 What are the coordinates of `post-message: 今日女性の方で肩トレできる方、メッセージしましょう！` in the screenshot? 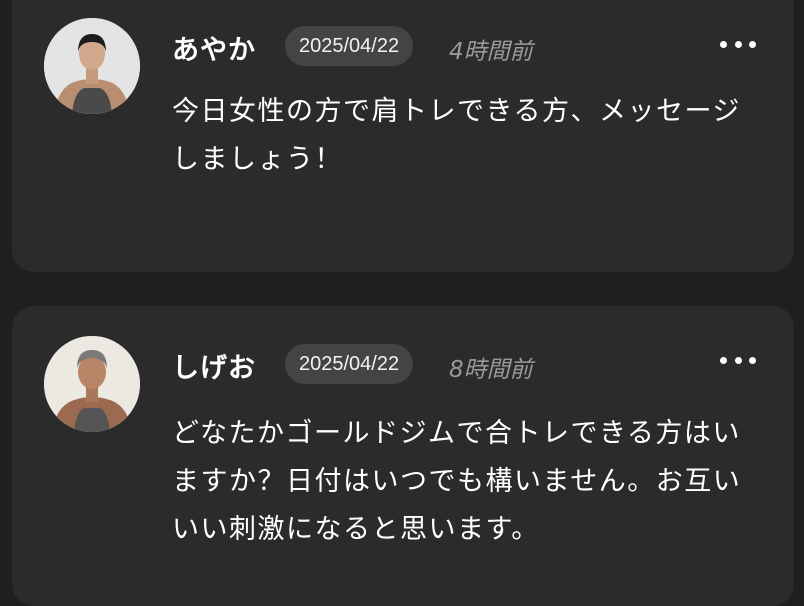 It's located at (456, 135).